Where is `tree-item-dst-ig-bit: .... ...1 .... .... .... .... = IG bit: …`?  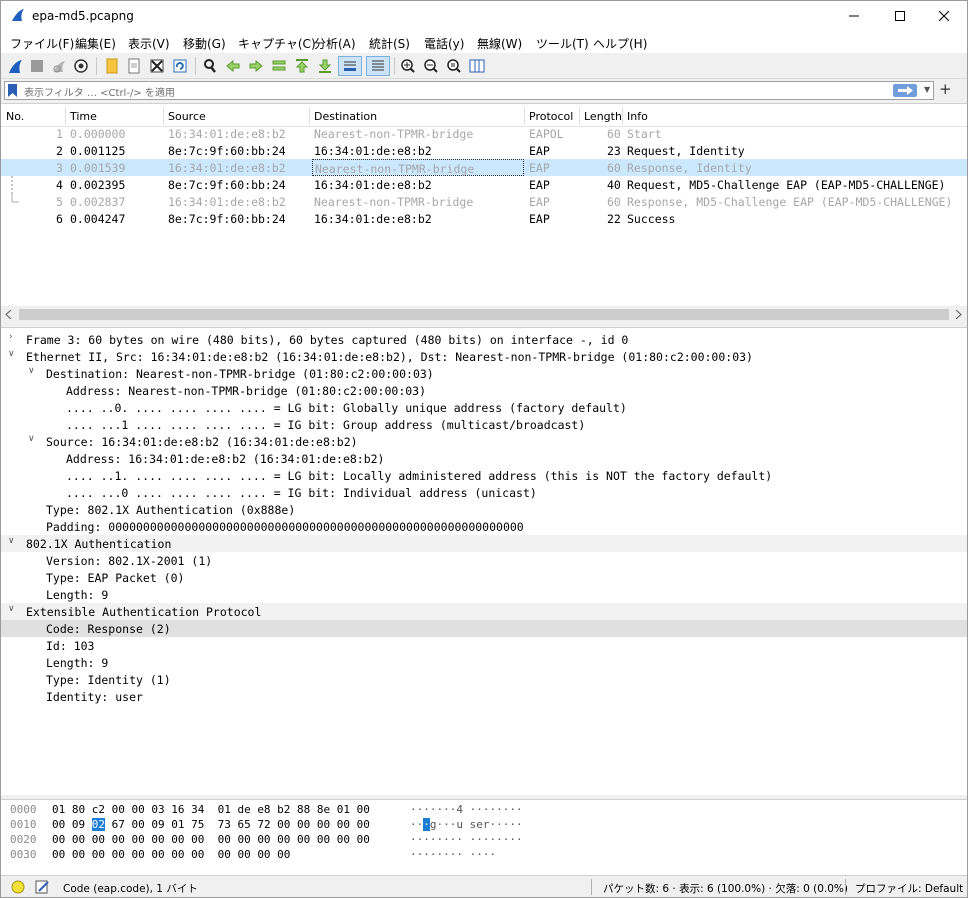 tree-item-dst-ig-bit: .... ...1 .... .... .... .... = IG bit: … is located at coordinates (484, 424).